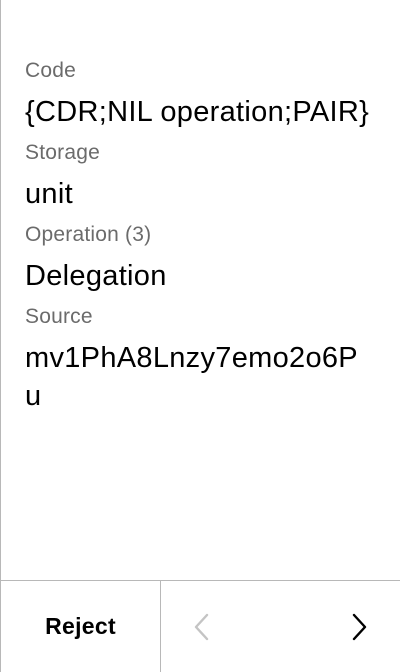 The height and width of the screenshot is (672, 400). Describe the element at coordinates (81, 626) in the screenshot. I see `reject-button: Reject` at that location.